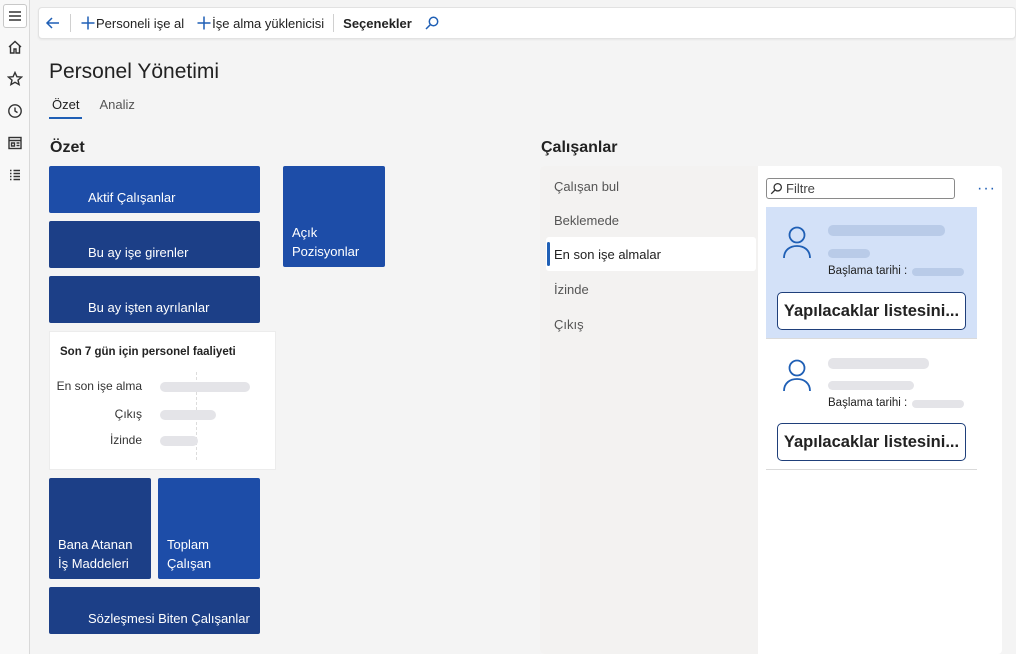 The width and height of the screenshot is (1016, 654). What do you see at coordinates (15, 16) in the screenshot?
I see `hamburger-menu-icon` at bounding box center [15, 16].